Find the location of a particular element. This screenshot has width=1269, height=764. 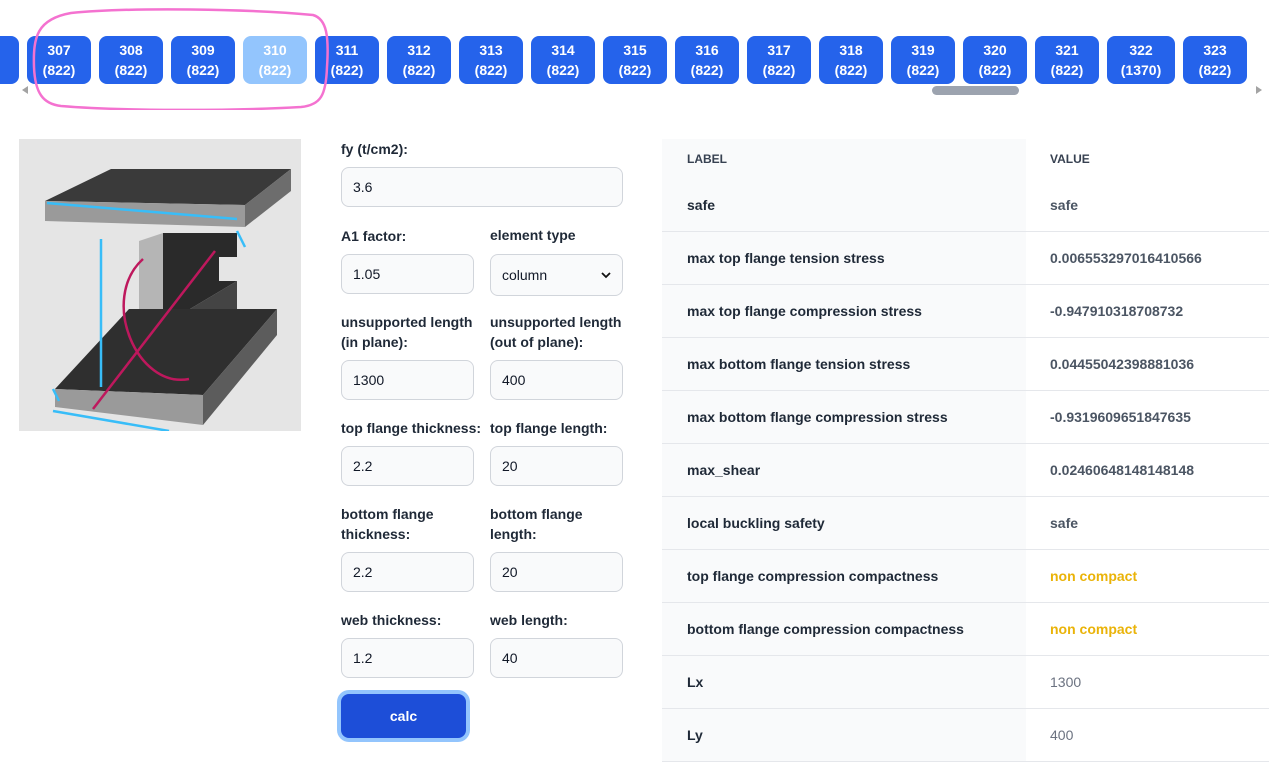

tab-number: 312 is located at coordinates (419, 50).